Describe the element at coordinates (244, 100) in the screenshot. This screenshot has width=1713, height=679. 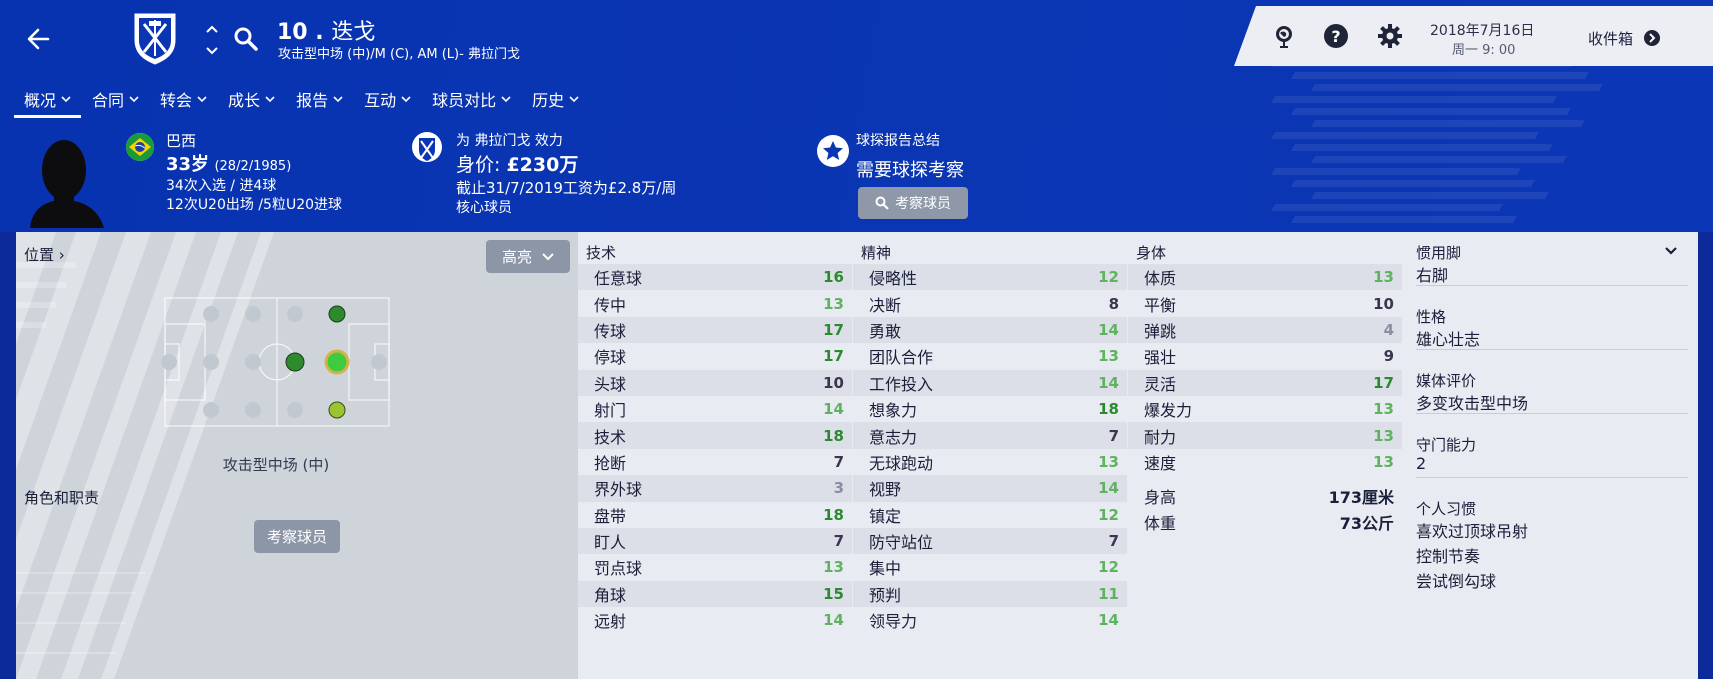
I see `nav-tab-label: 成长` at that location.